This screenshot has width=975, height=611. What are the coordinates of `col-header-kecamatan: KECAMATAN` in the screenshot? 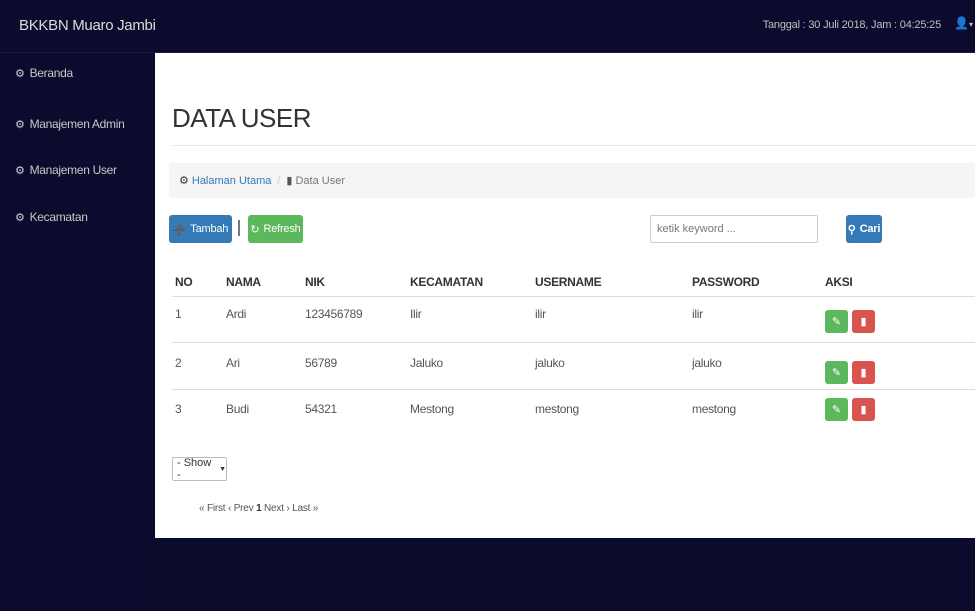 It's located at (446, 282).